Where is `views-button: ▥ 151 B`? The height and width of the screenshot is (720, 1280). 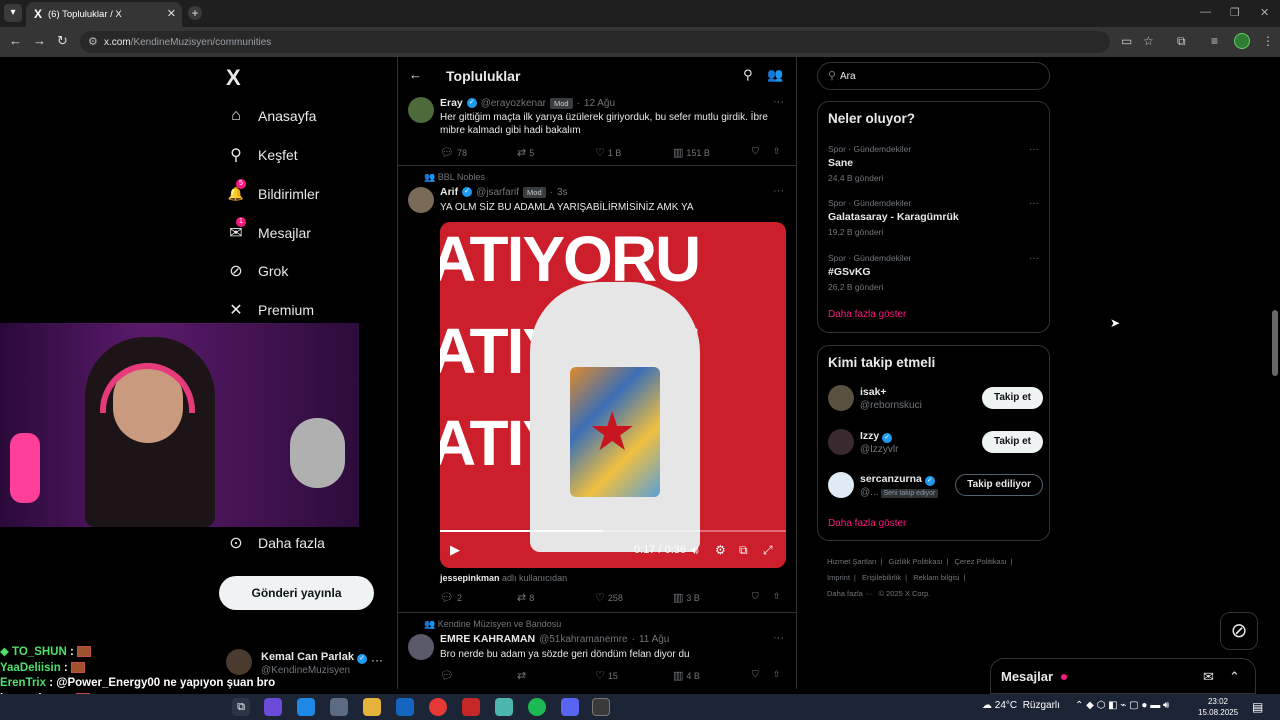
views-button: ▥ 151 B is located at coordinates (691, 152).